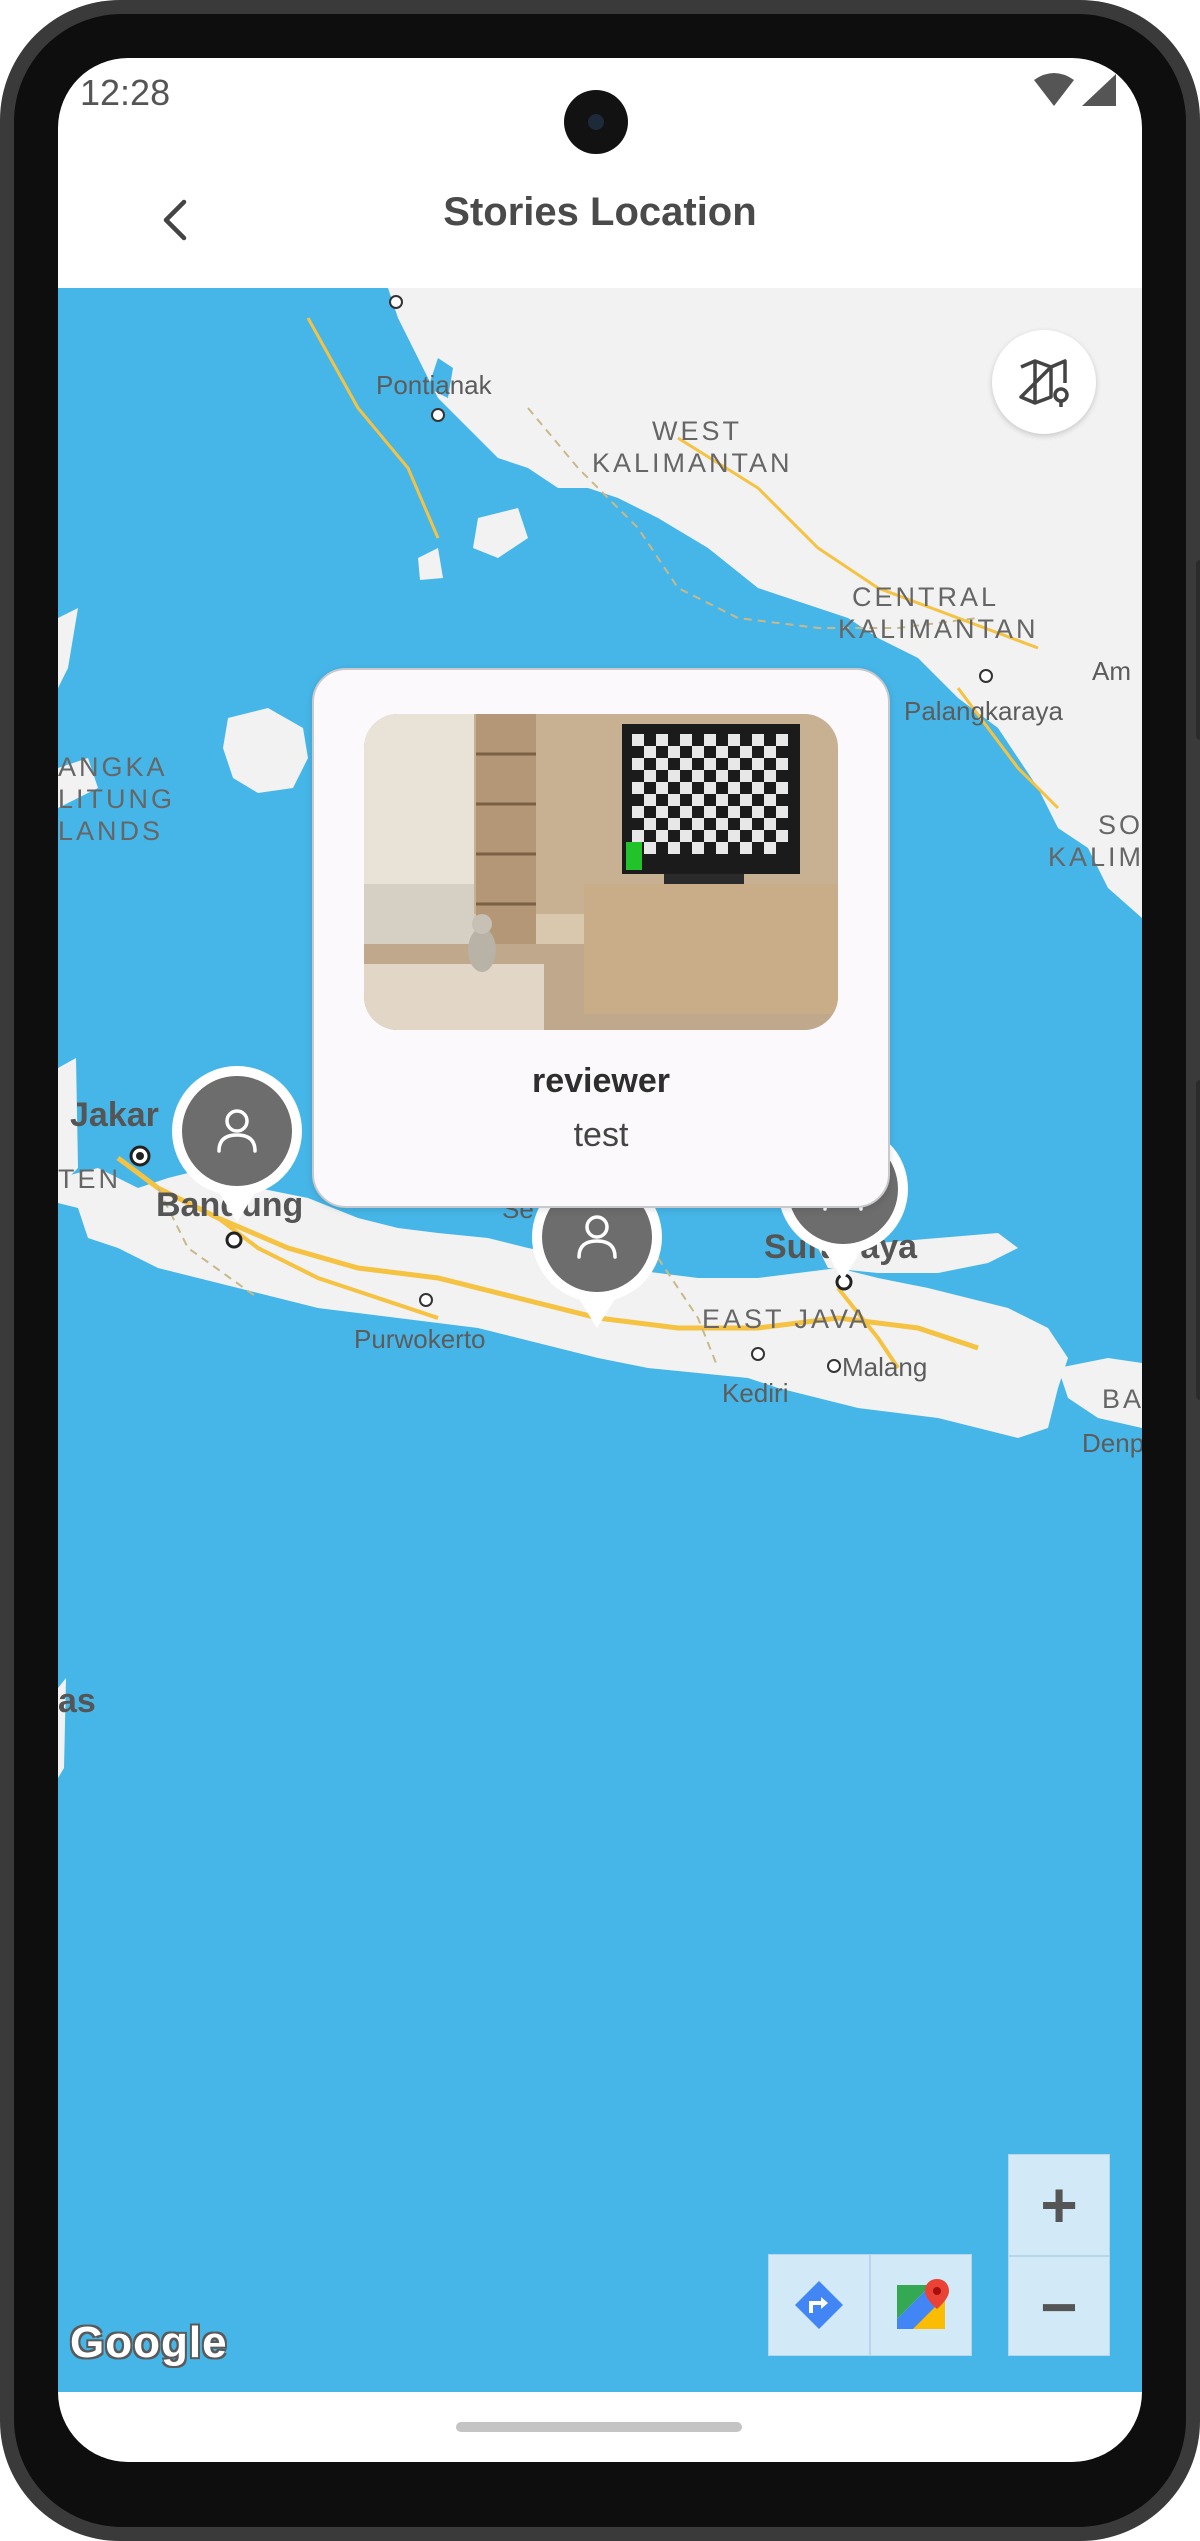 The height and width of the screenshot is (2541, 1200). What do you see at coordinates (938, 629) in the screenshot?
I see `map-label-central-kalimantan-2: KALIMANTAN` at bounding box center [938, 629].